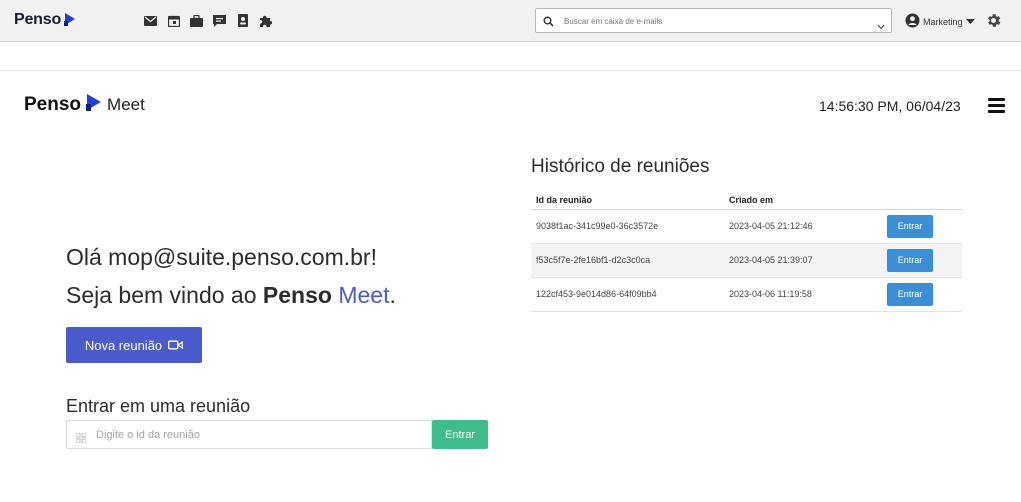 The width and height of the screenshot is (1021, 502). I want to click on extensions-icon, so click(265, 20).